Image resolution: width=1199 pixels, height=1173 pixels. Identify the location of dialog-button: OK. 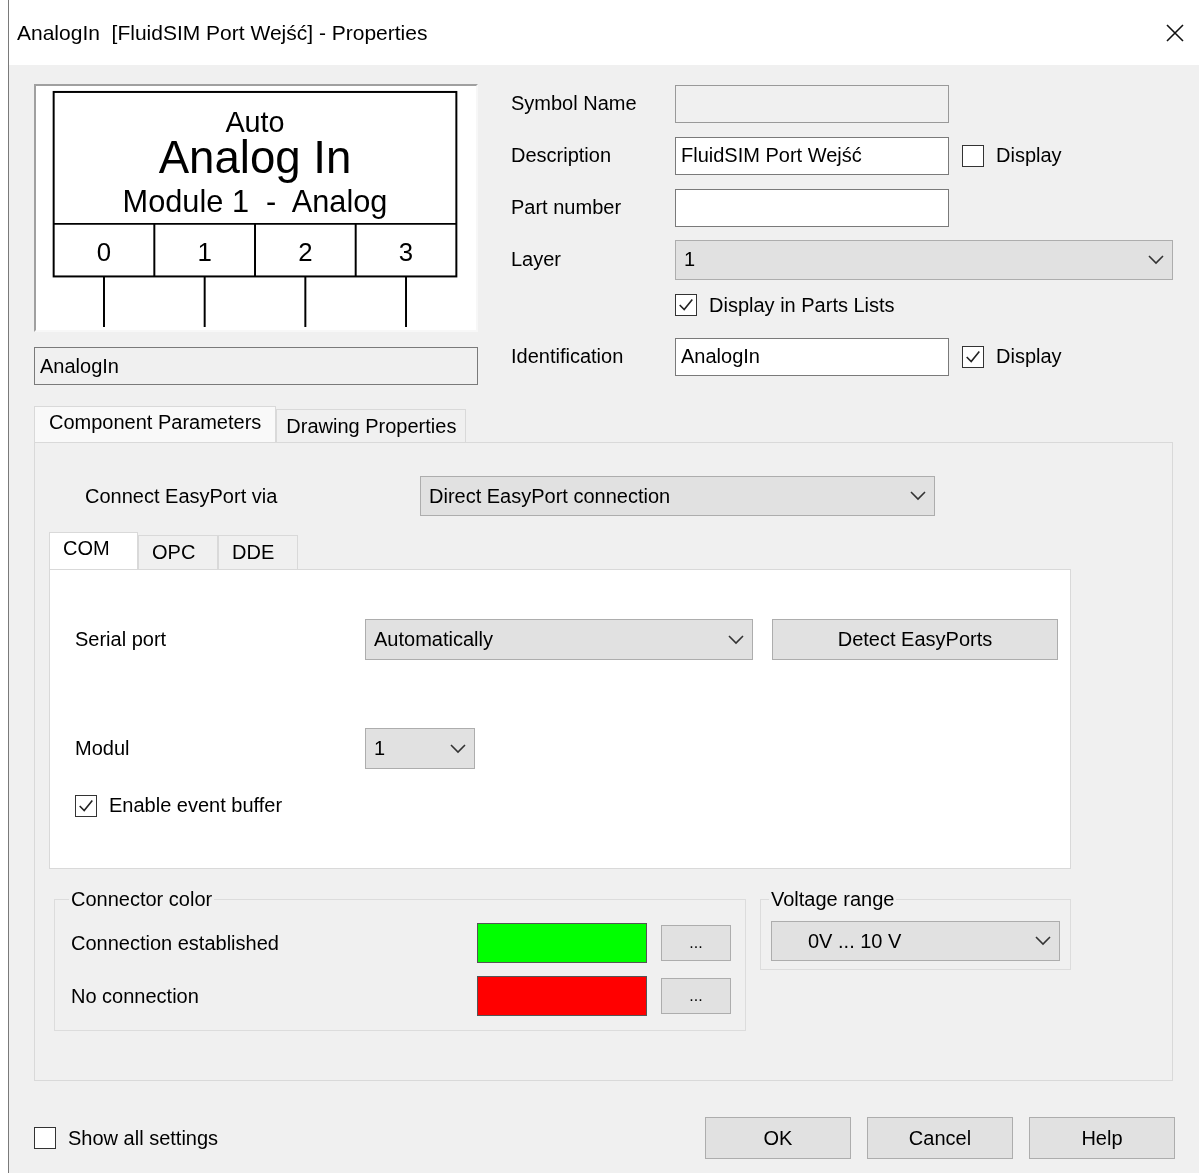
(778, 1138).